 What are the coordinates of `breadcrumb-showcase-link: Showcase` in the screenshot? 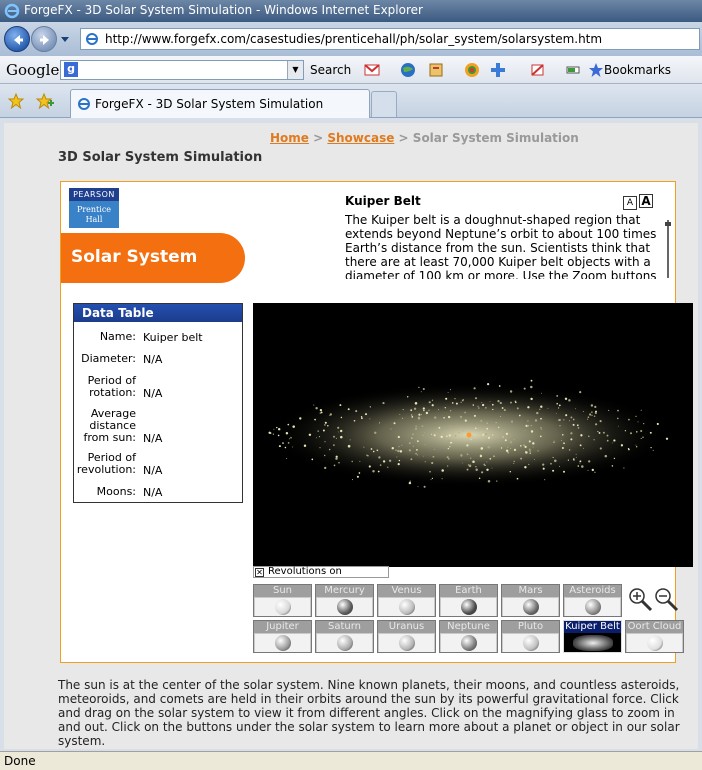 It's located at (360, 138).